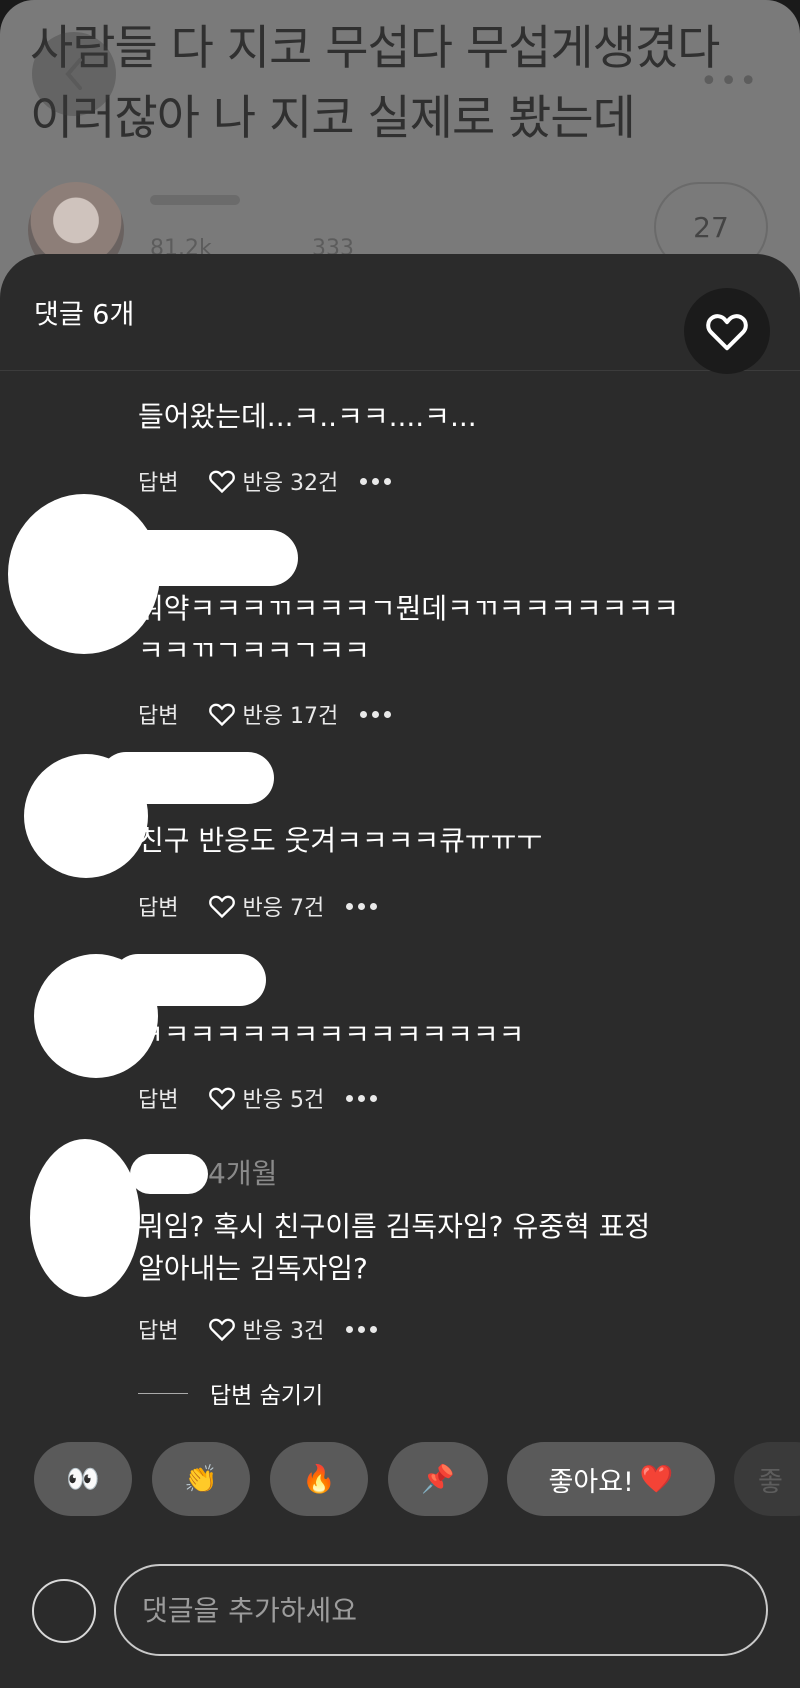 This screenshot has height=1688, width=800. I want to click on reaction-button: 반응 7건, so click(266, 906).